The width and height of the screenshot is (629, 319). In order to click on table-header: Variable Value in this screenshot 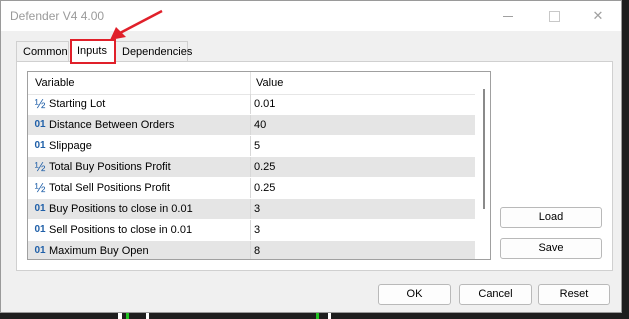, I will do `click(251, 83)`.